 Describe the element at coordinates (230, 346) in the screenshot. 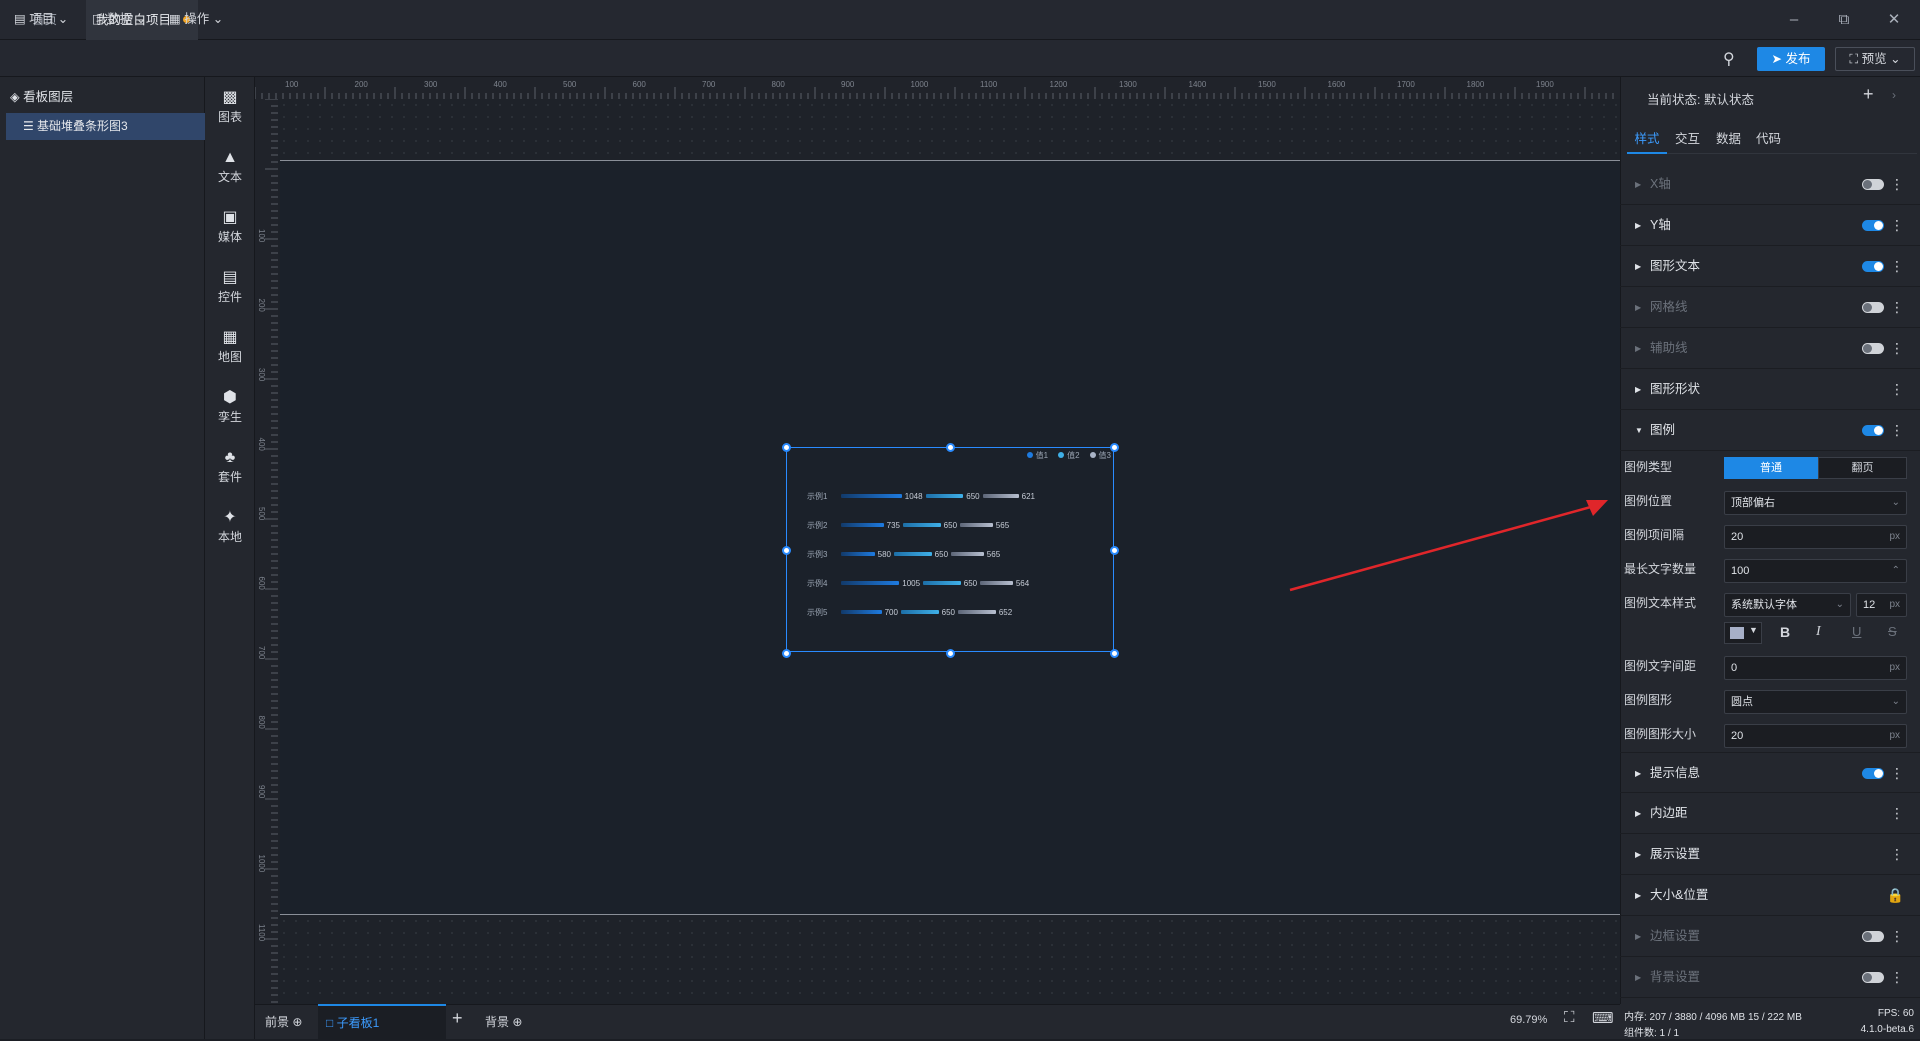

I see `tool-map: ▦ 地图` at that location.